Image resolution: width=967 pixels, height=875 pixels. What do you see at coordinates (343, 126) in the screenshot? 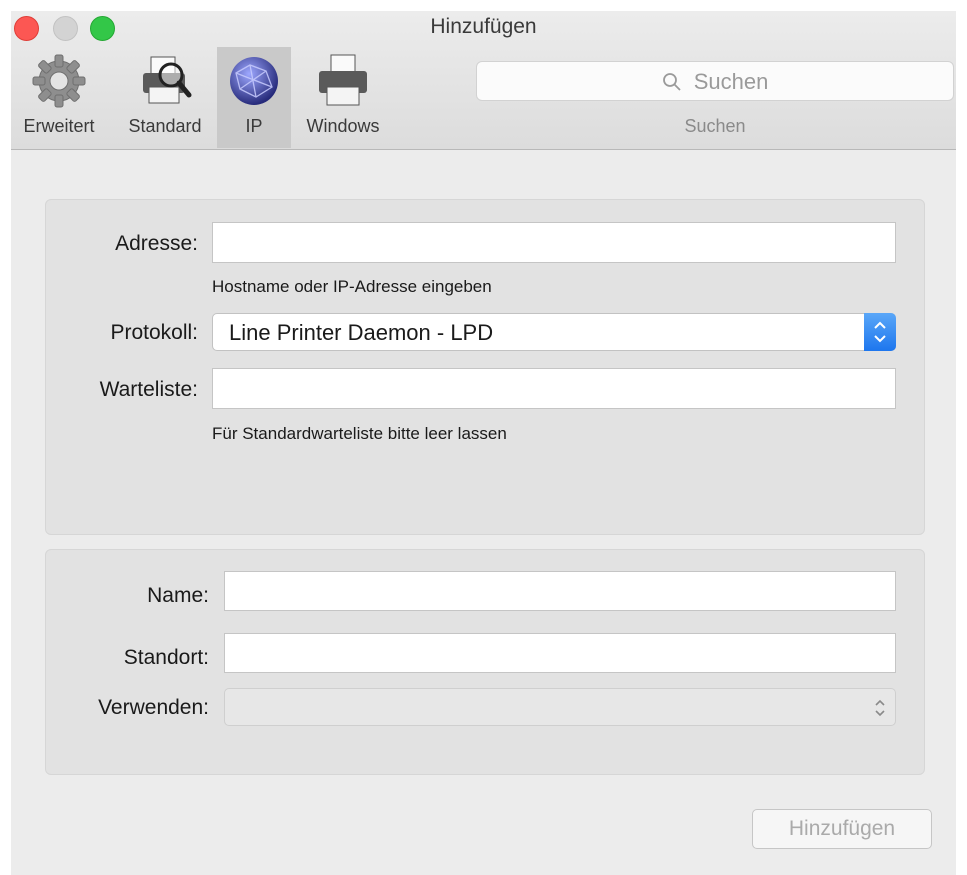
I see `toolbar-label: Windows` at bounding box center [343, 126].